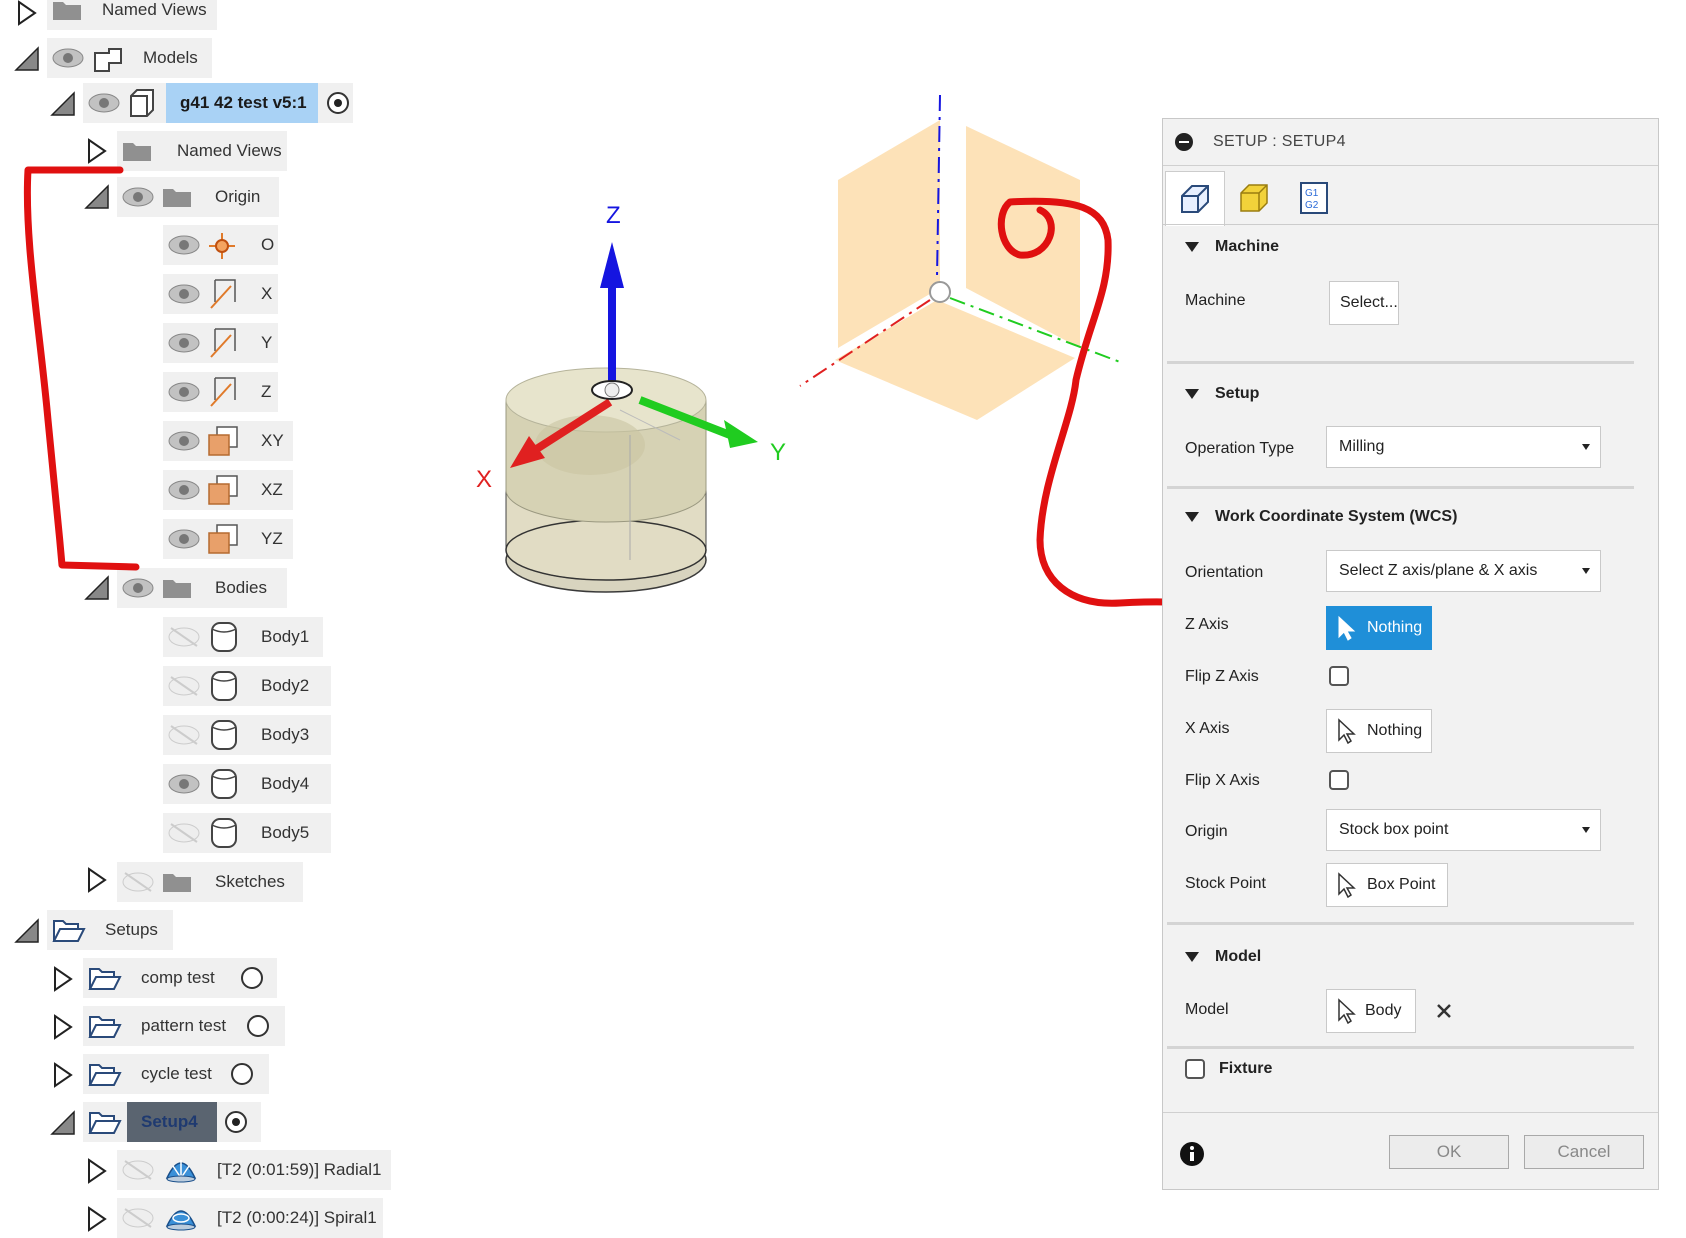 The image size is (1686, 1238). I want to click on stock-box-icon, so click(1254, 198).